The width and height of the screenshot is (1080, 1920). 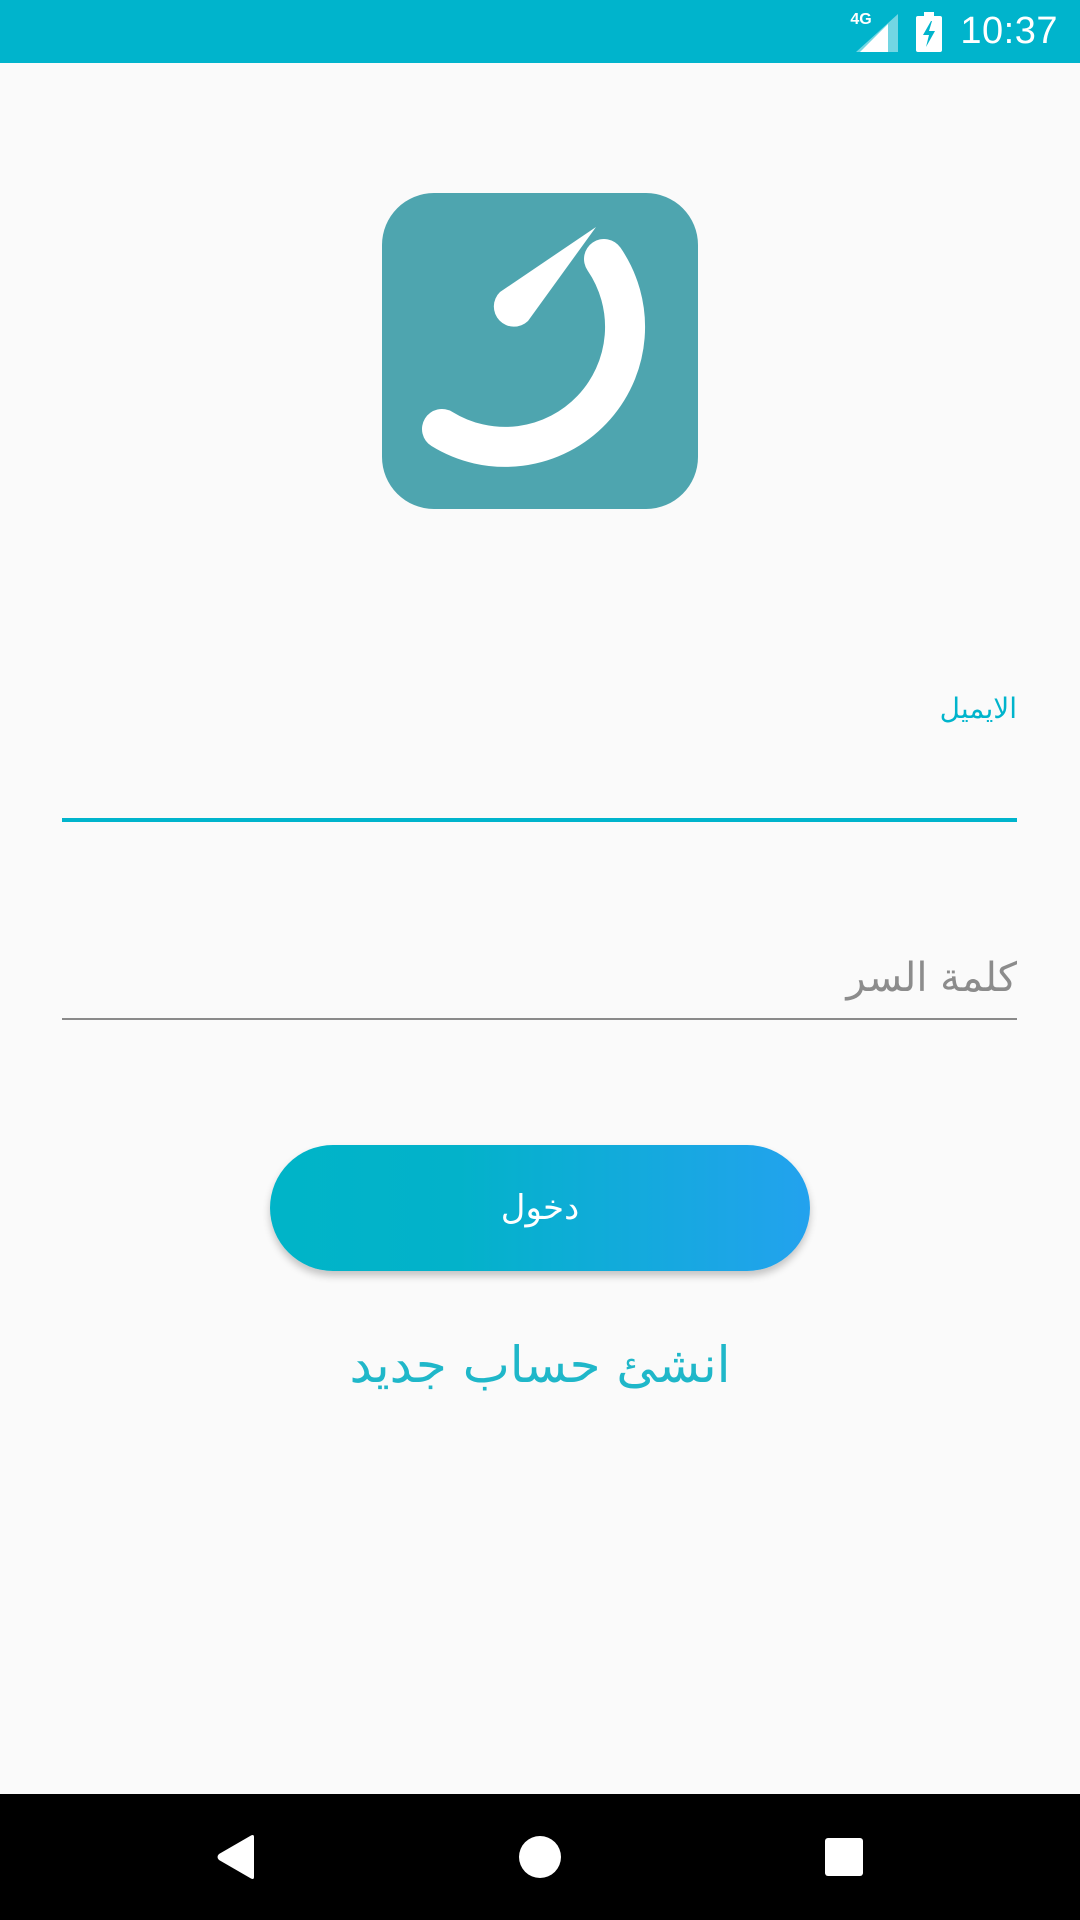 I want to click on status-time: 10:37, so click(x=1009, y=31).